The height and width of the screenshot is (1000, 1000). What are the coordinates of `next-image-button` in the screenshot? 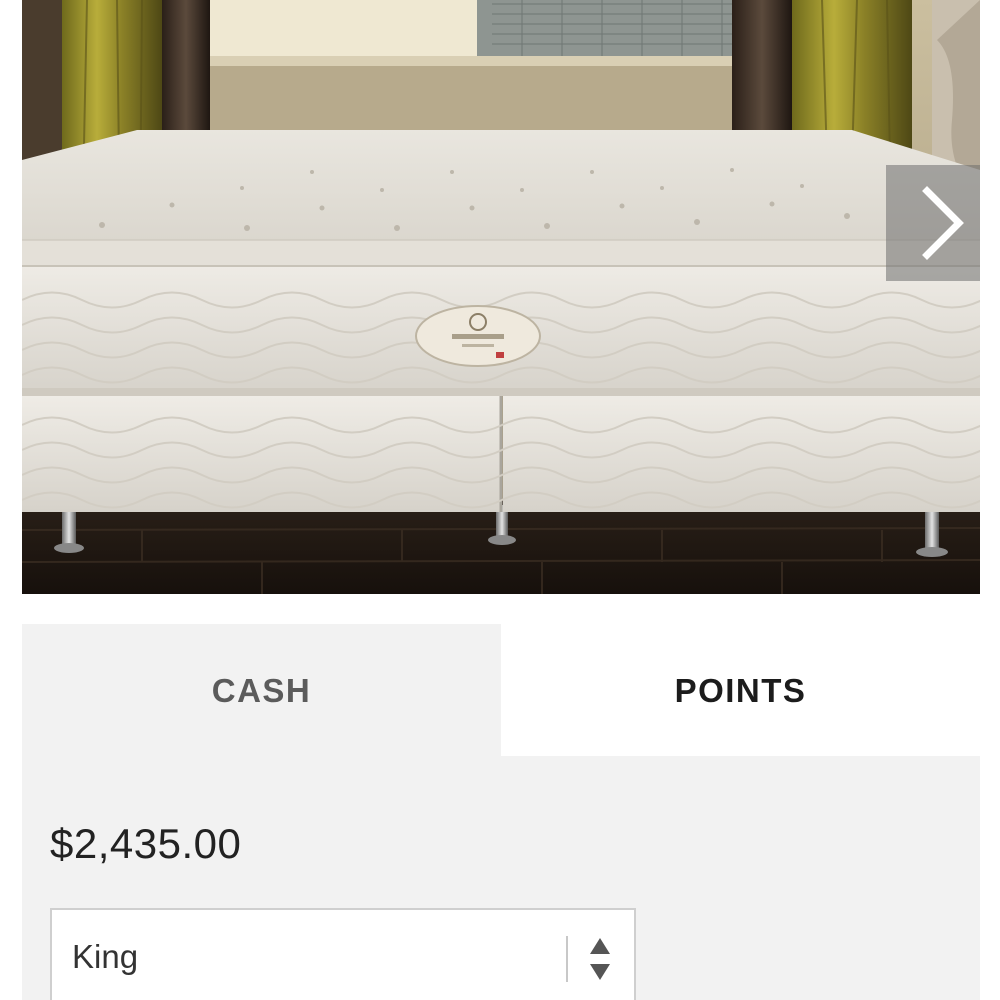 It's located at (933, 223).